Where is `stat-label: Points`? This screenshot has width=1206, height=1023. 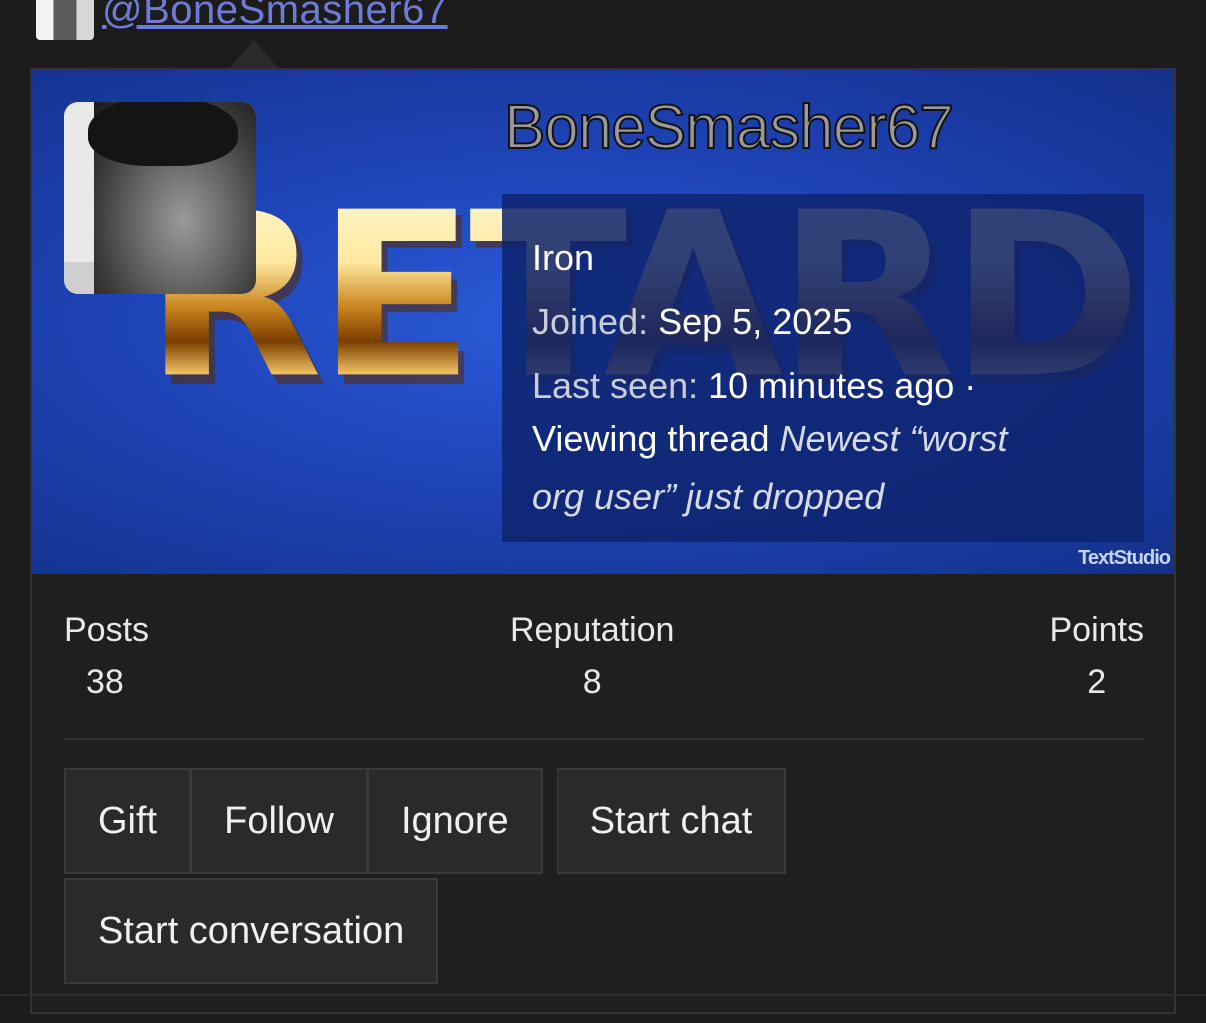
stat-label: Points is located at coordinates (1097, 630).